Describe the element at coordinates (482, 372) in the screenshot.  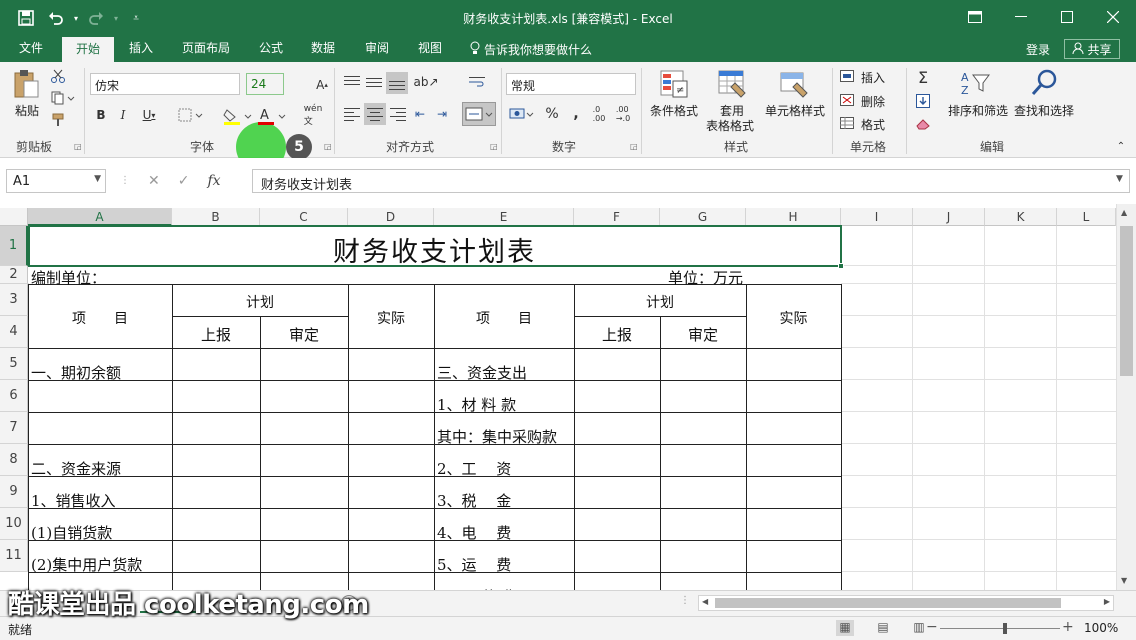
I see `right-item: 三、资金支出` at that location.